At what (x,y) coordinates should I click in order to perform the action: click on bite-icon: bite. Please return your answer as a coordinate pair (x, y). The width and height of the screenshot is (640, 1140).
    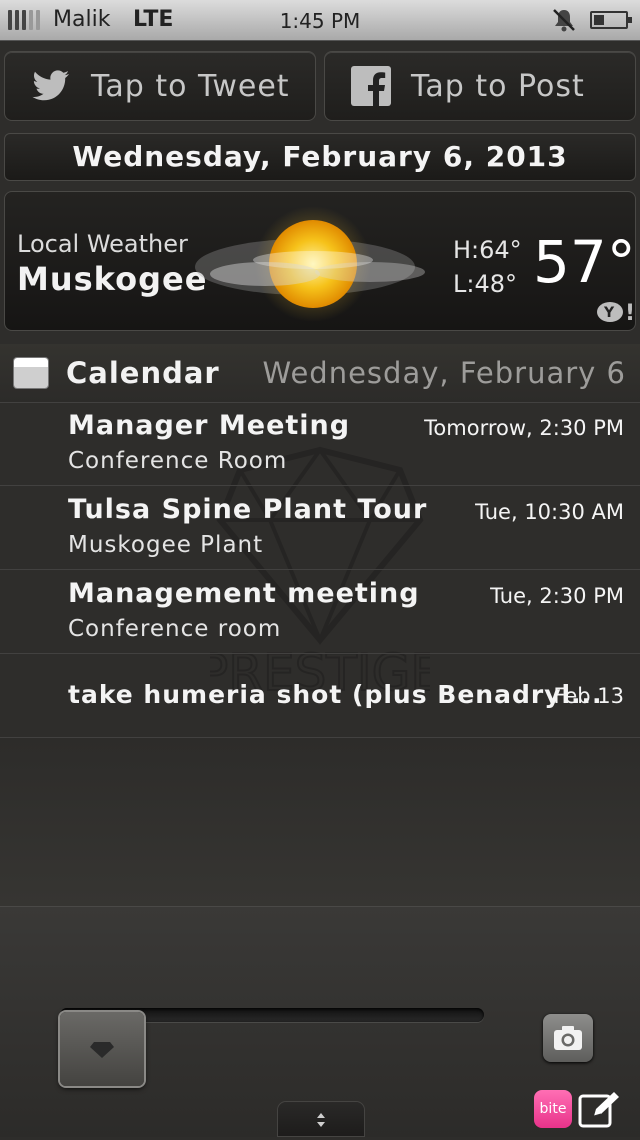
    Looking at the image, I should click on (553, 1109).